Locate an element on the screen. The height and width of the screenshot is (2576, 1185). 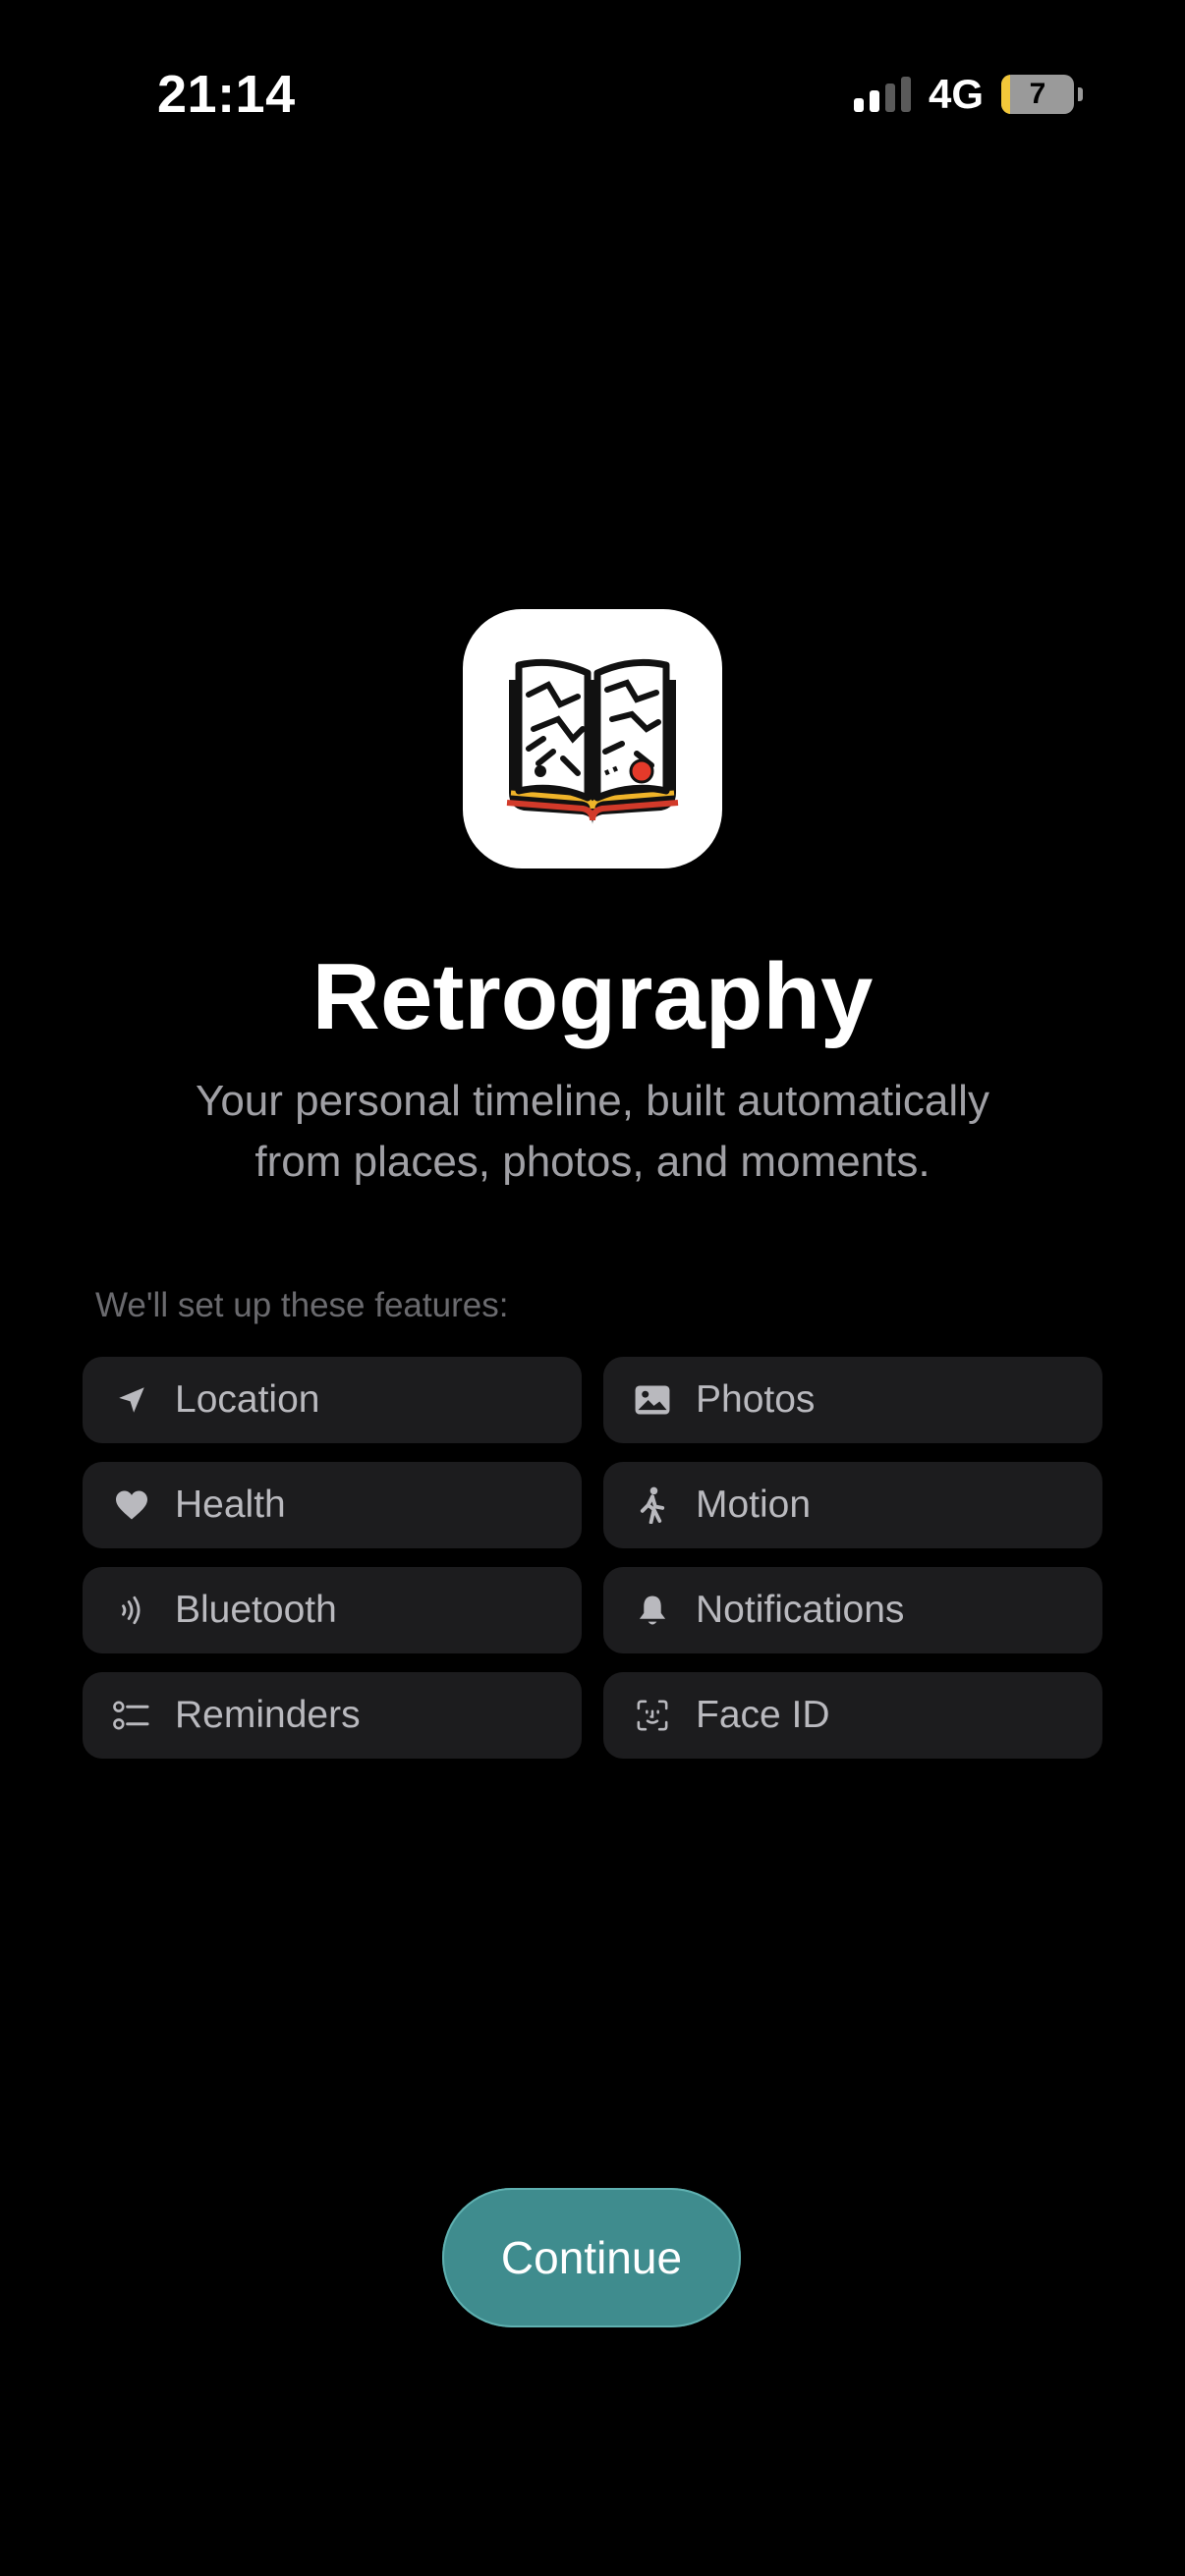
cellular-signal-icon is located at coordinates (882, 94).